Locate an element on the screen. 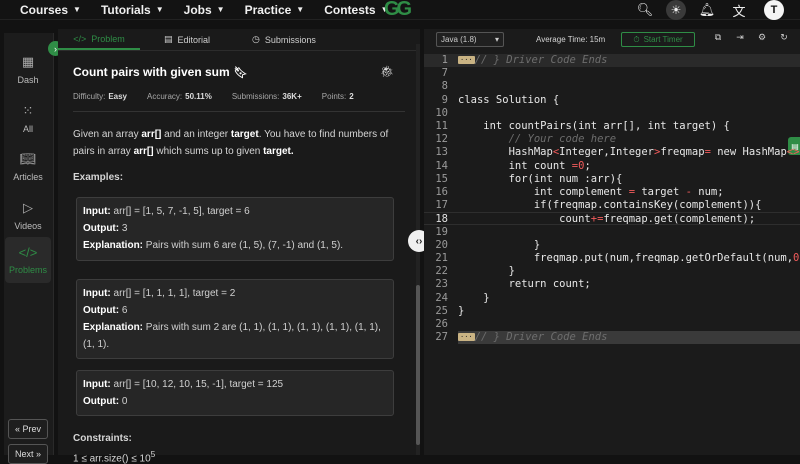 The width and height of the screenshot is (800, 464). refresh-icon: ↻ is located at coordinates (784, 37).